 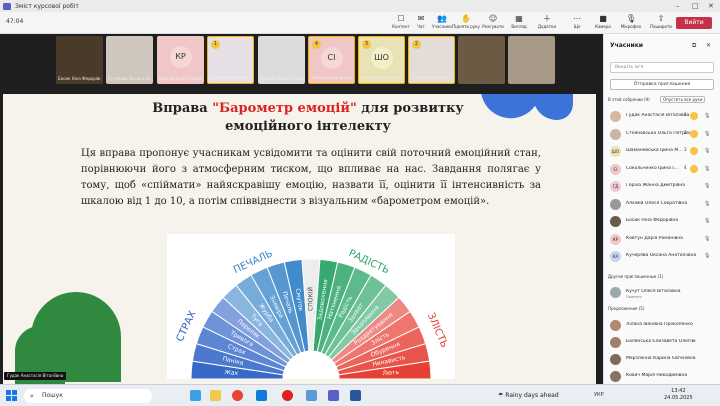 I want to click on raise-hand-icon: 4, so click(x=316, y=44).